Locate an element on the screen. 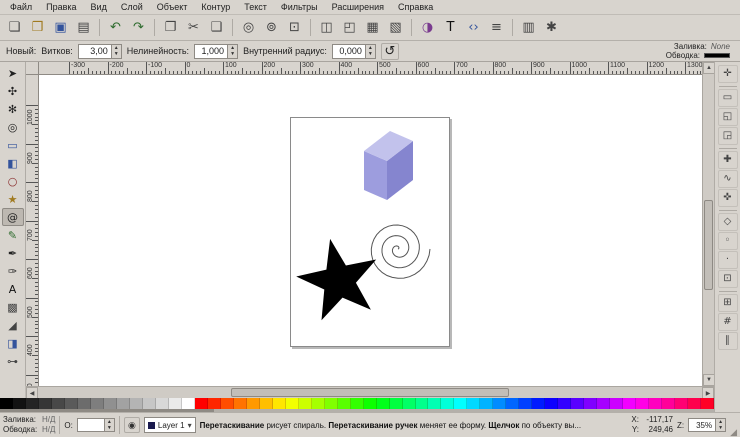 The width and height of the screenshot is (740, 437). zoom-tool-button: ◎ is located at coordinates (13, 127).